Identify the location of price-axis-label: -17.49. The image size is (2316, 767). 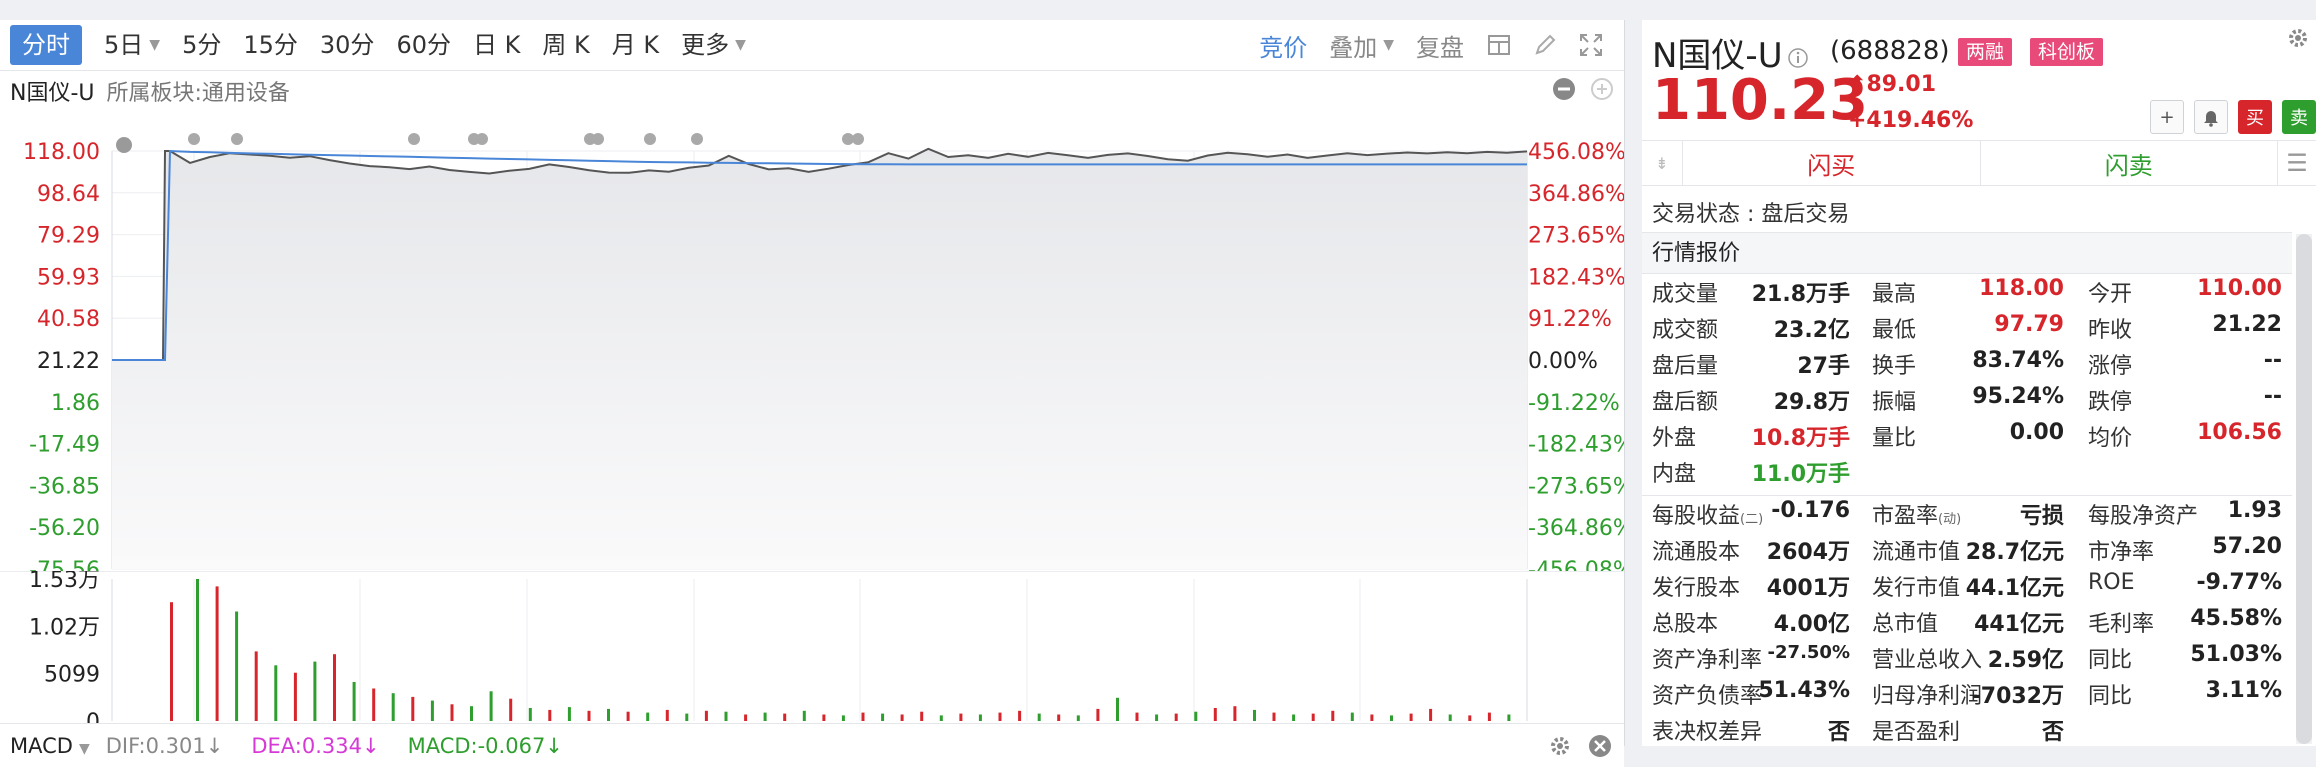
(64, 445).